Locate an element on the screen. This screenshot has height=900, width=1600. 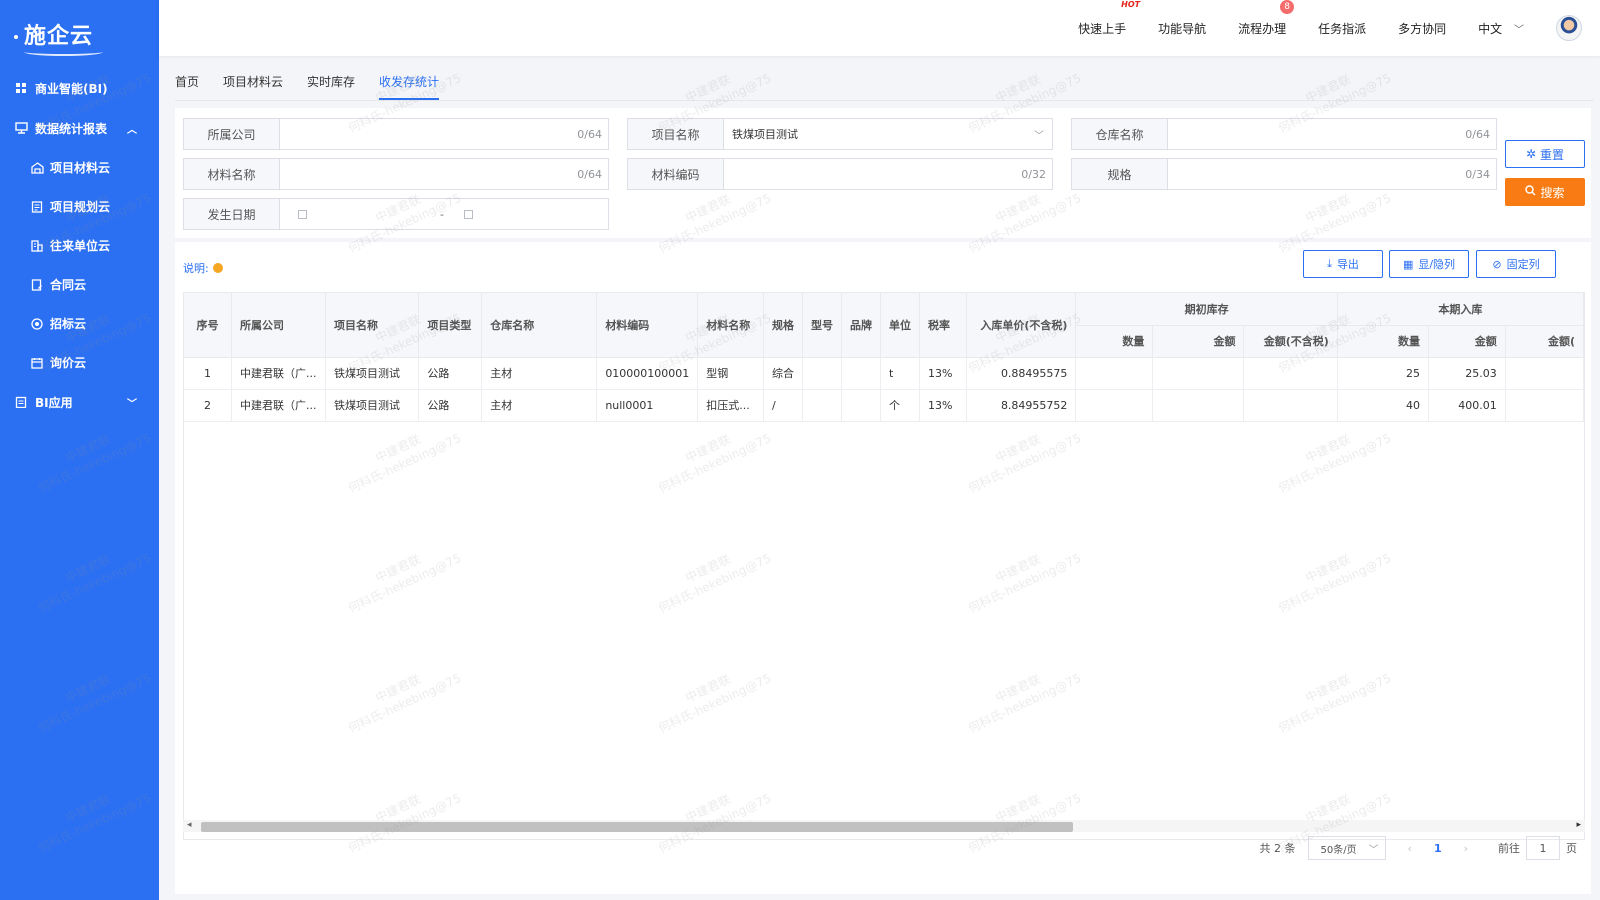
goto-label: 前往 is located at coordinates (1509, 848).